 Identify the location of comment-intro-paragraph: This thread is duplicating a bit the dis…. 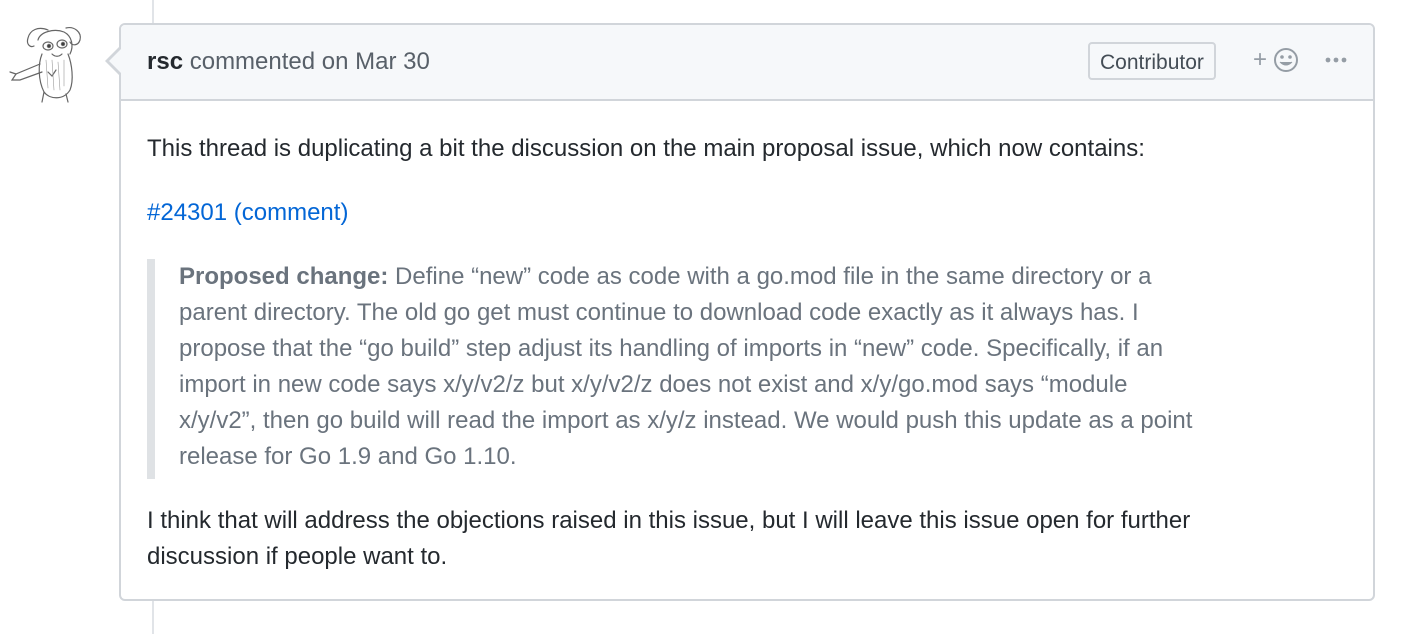
(646, 148).